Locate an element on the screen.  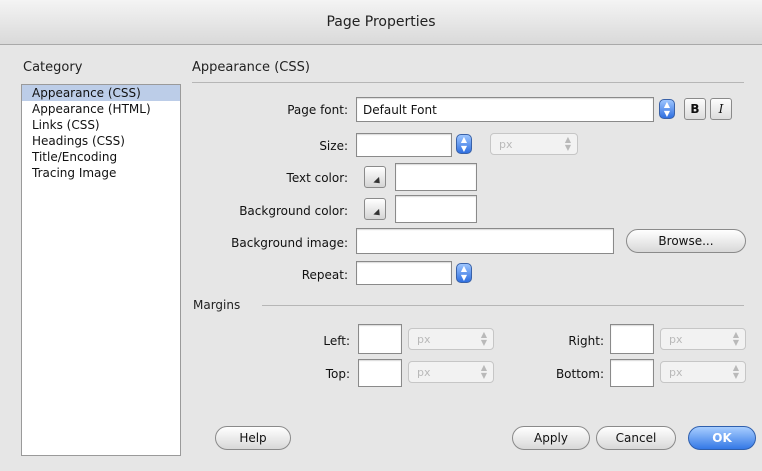
size-unit: px is located at coordinates (506, 144).